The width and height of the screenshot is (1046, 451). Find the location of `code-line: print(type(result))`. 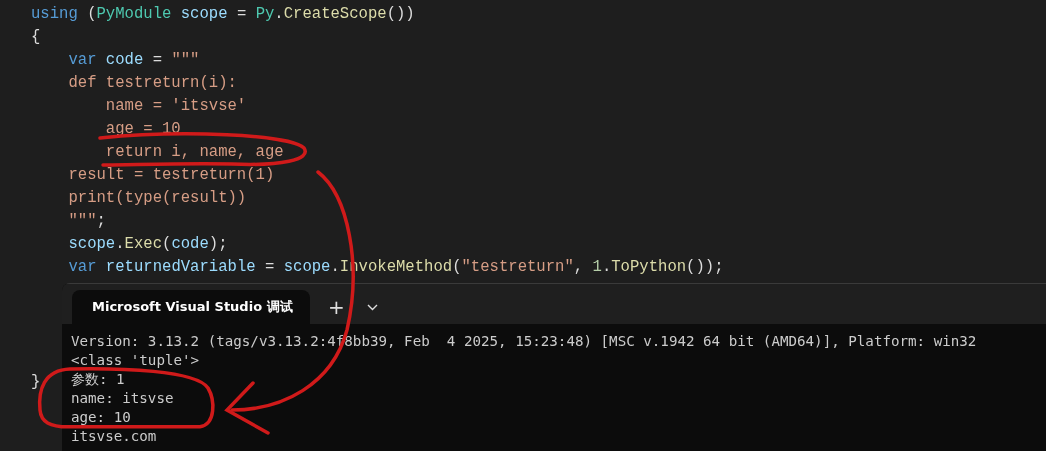

code-line: print(type(result)) is located at coordinates (157, 198).